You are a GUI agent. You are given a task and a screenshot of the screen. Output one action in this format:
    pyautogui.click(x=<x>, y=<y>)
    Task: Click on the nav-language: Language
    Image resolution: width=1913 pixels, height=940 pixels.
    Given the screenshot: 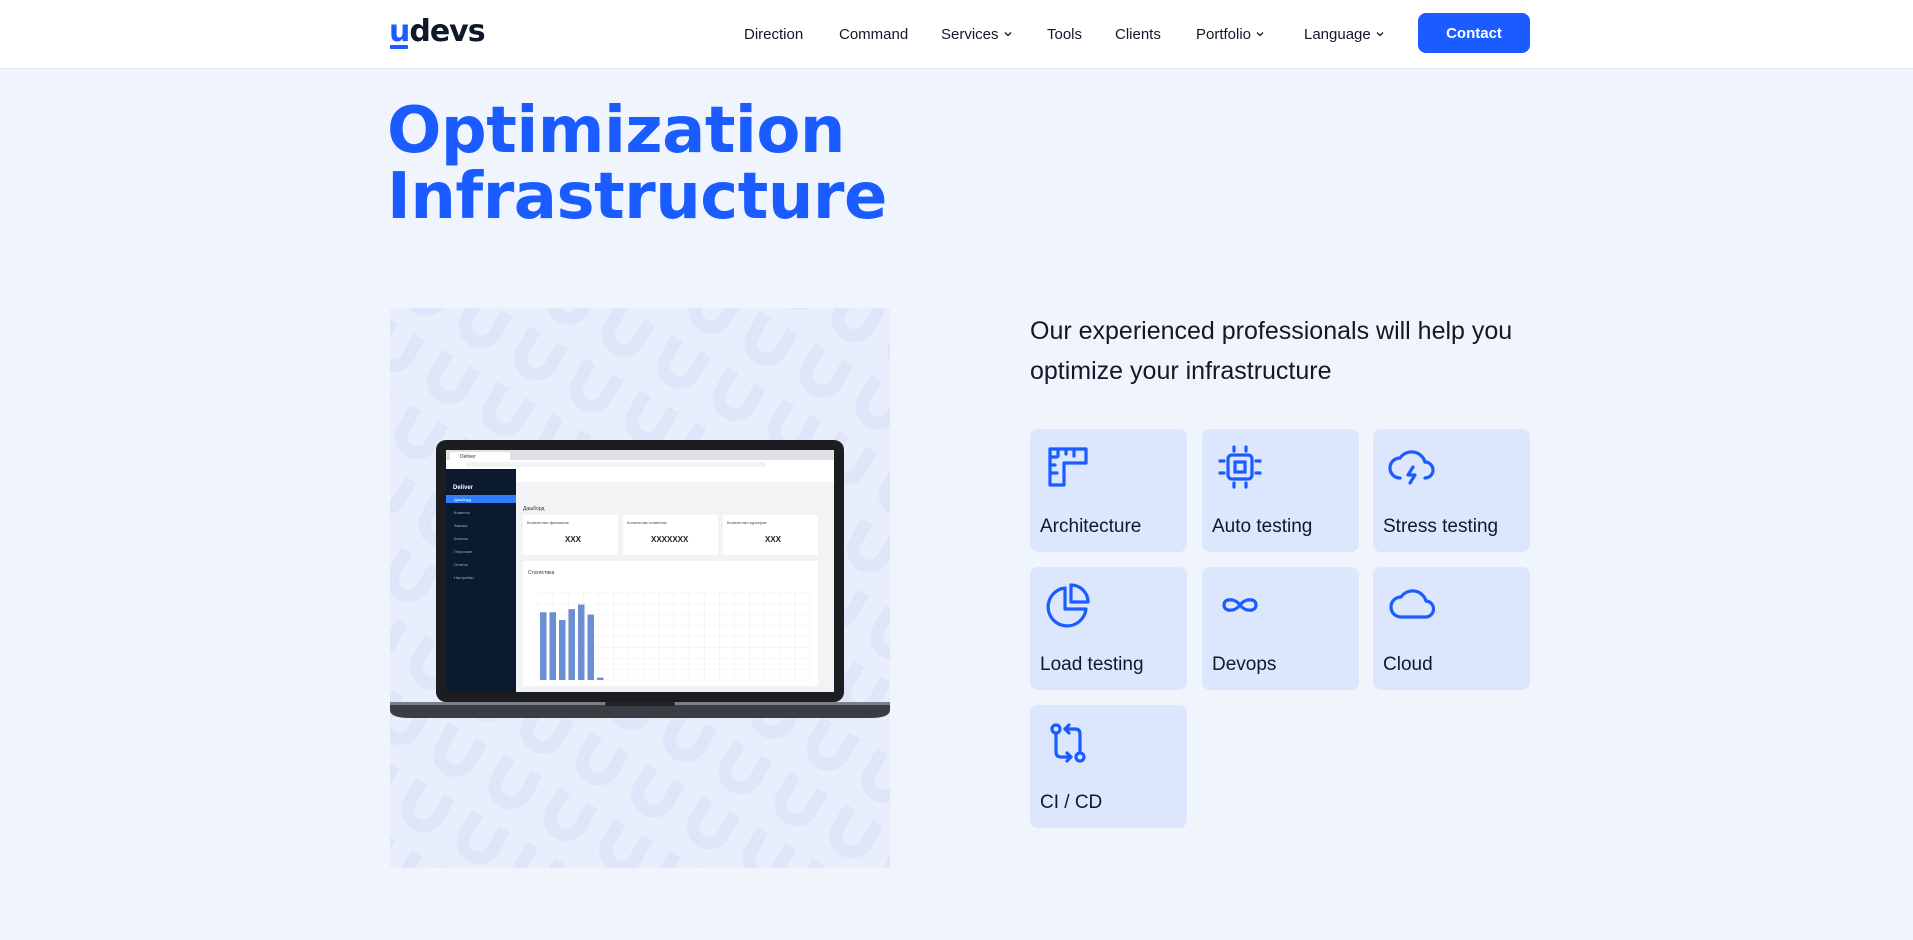 What is the action you would take?
    pyautogui.click(x=1344, y=34)
    